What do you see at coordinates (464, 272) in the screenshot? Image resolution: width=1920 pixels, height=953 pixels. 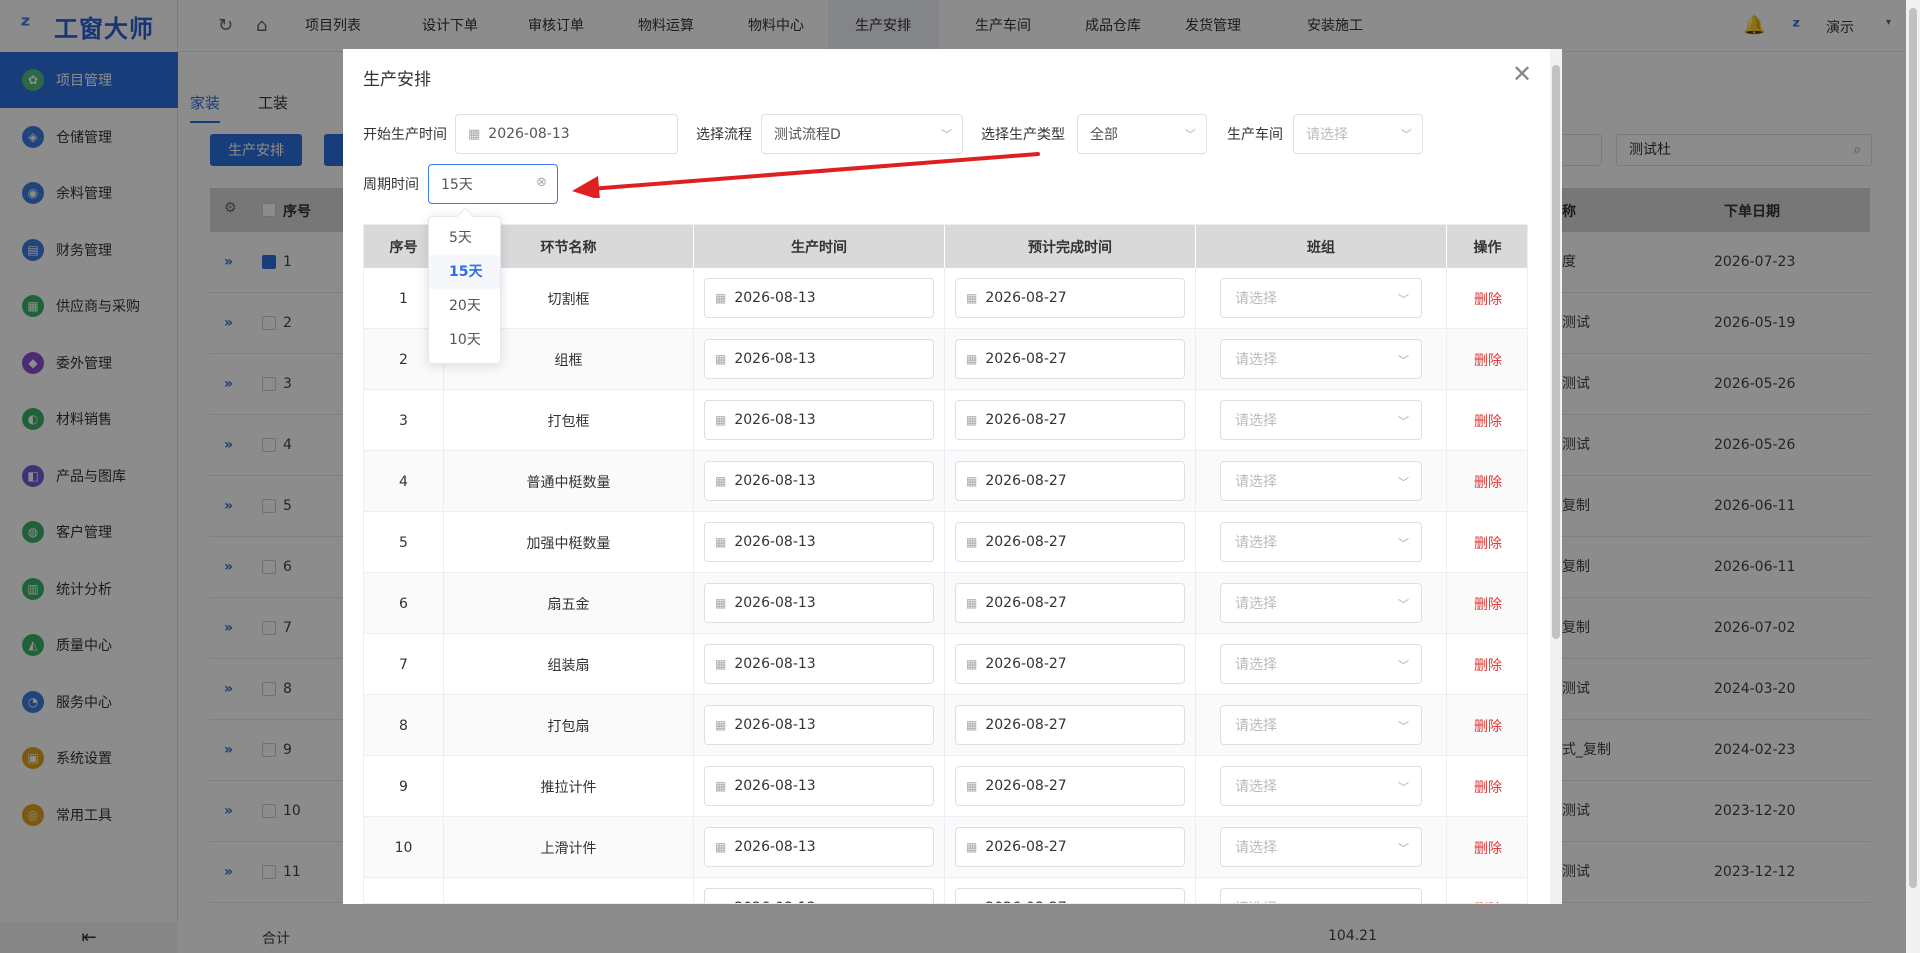 I see `cycle-option-1: 15天` at bounding box center [464, 272].